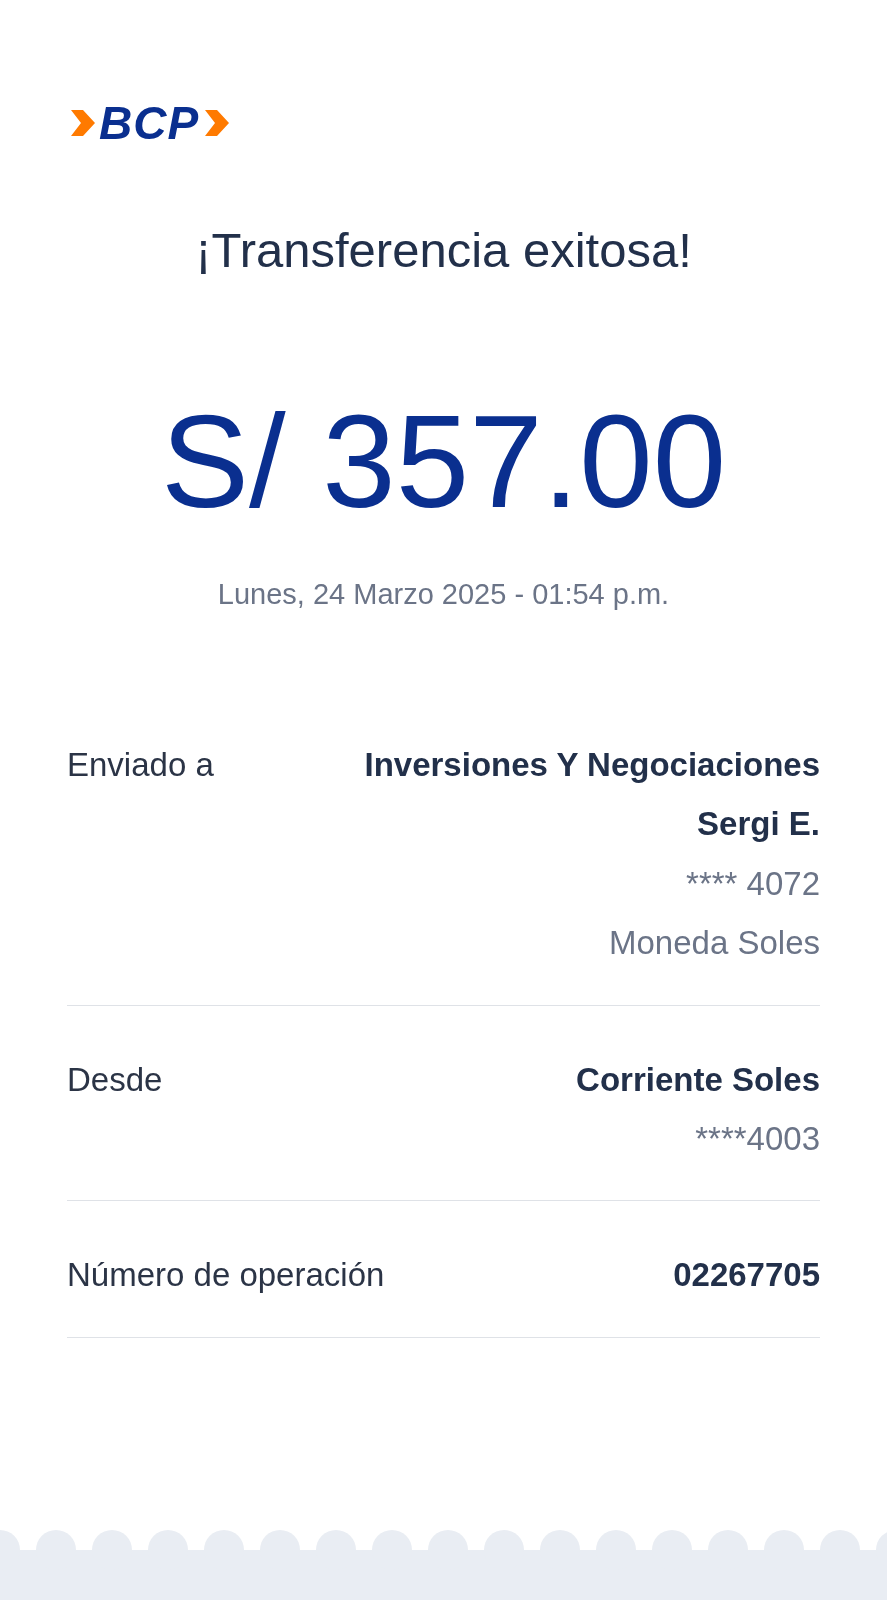 Image resolution: width=887 pixels, height=1600 pixels. Describe the element at coordinates (443, 594) in the screenshot. I see `date-time: Lunes, 24 Marzo 2025 - 01:54 p.m.` at that location.